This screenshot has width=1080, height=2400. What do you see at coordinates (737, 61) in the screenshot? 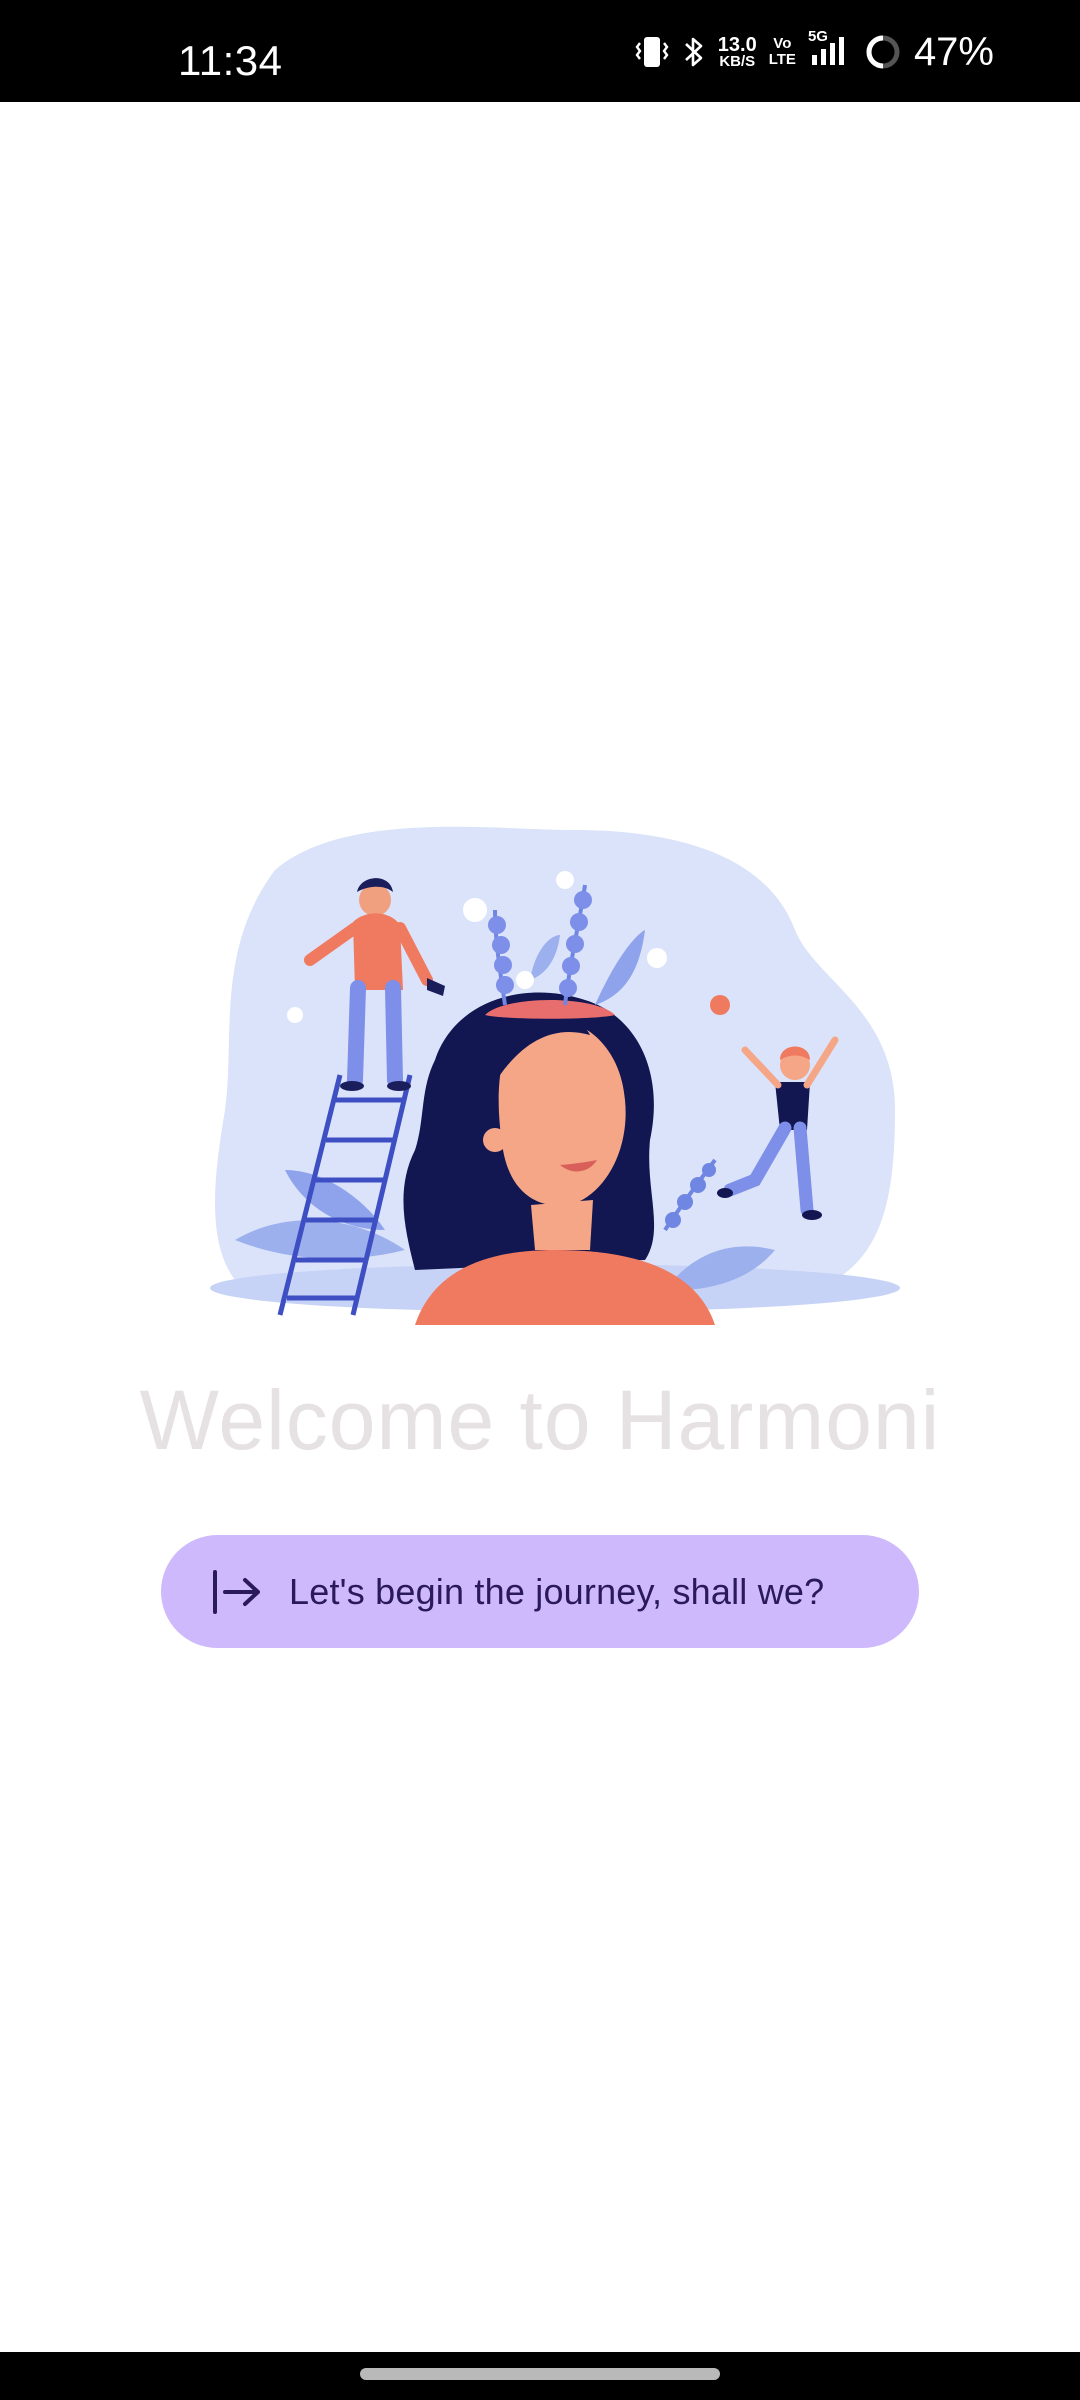
I see `net-speed-unit: KB/S` at bounding box center [737, 61].